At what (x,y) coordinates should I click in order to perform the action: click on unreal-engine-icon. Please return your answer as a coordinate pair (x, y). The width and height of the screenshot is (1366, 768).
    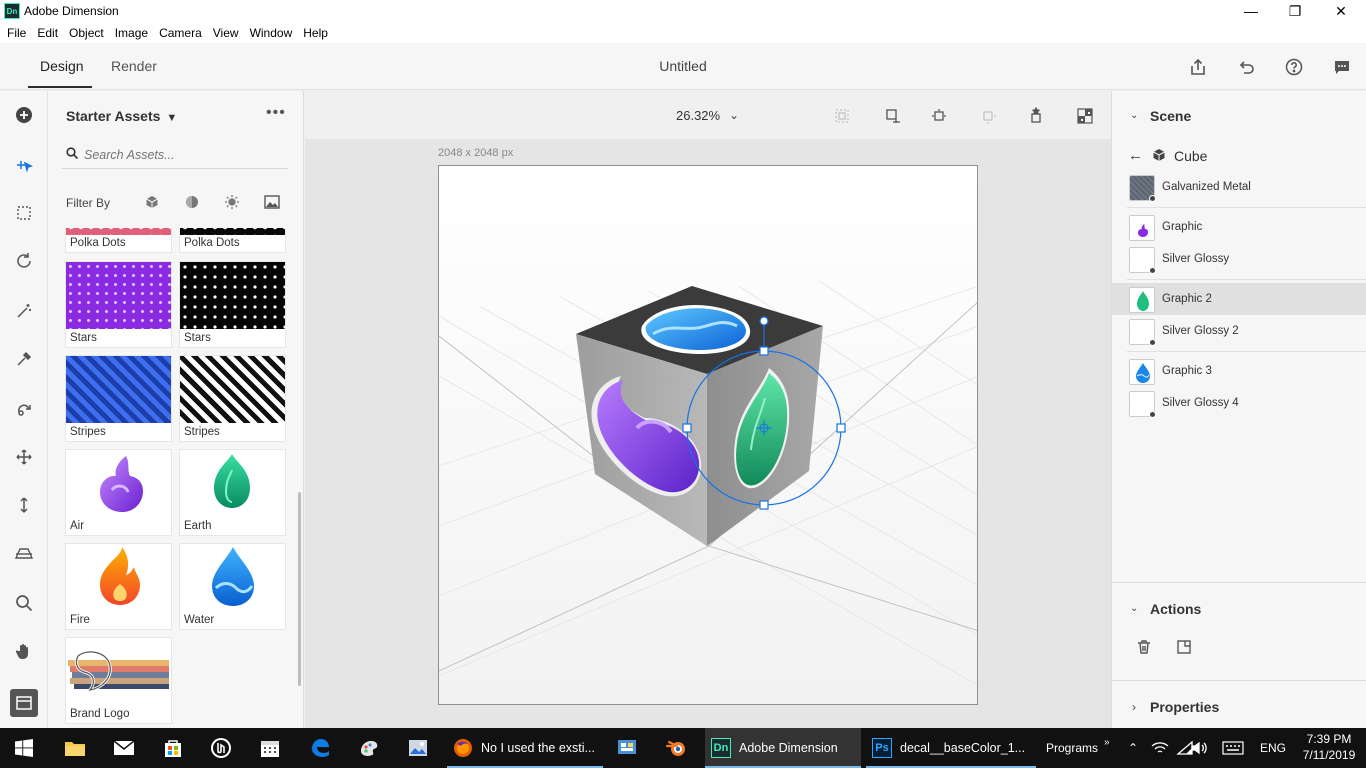
    Looking at the image, I should click on (221, 748).